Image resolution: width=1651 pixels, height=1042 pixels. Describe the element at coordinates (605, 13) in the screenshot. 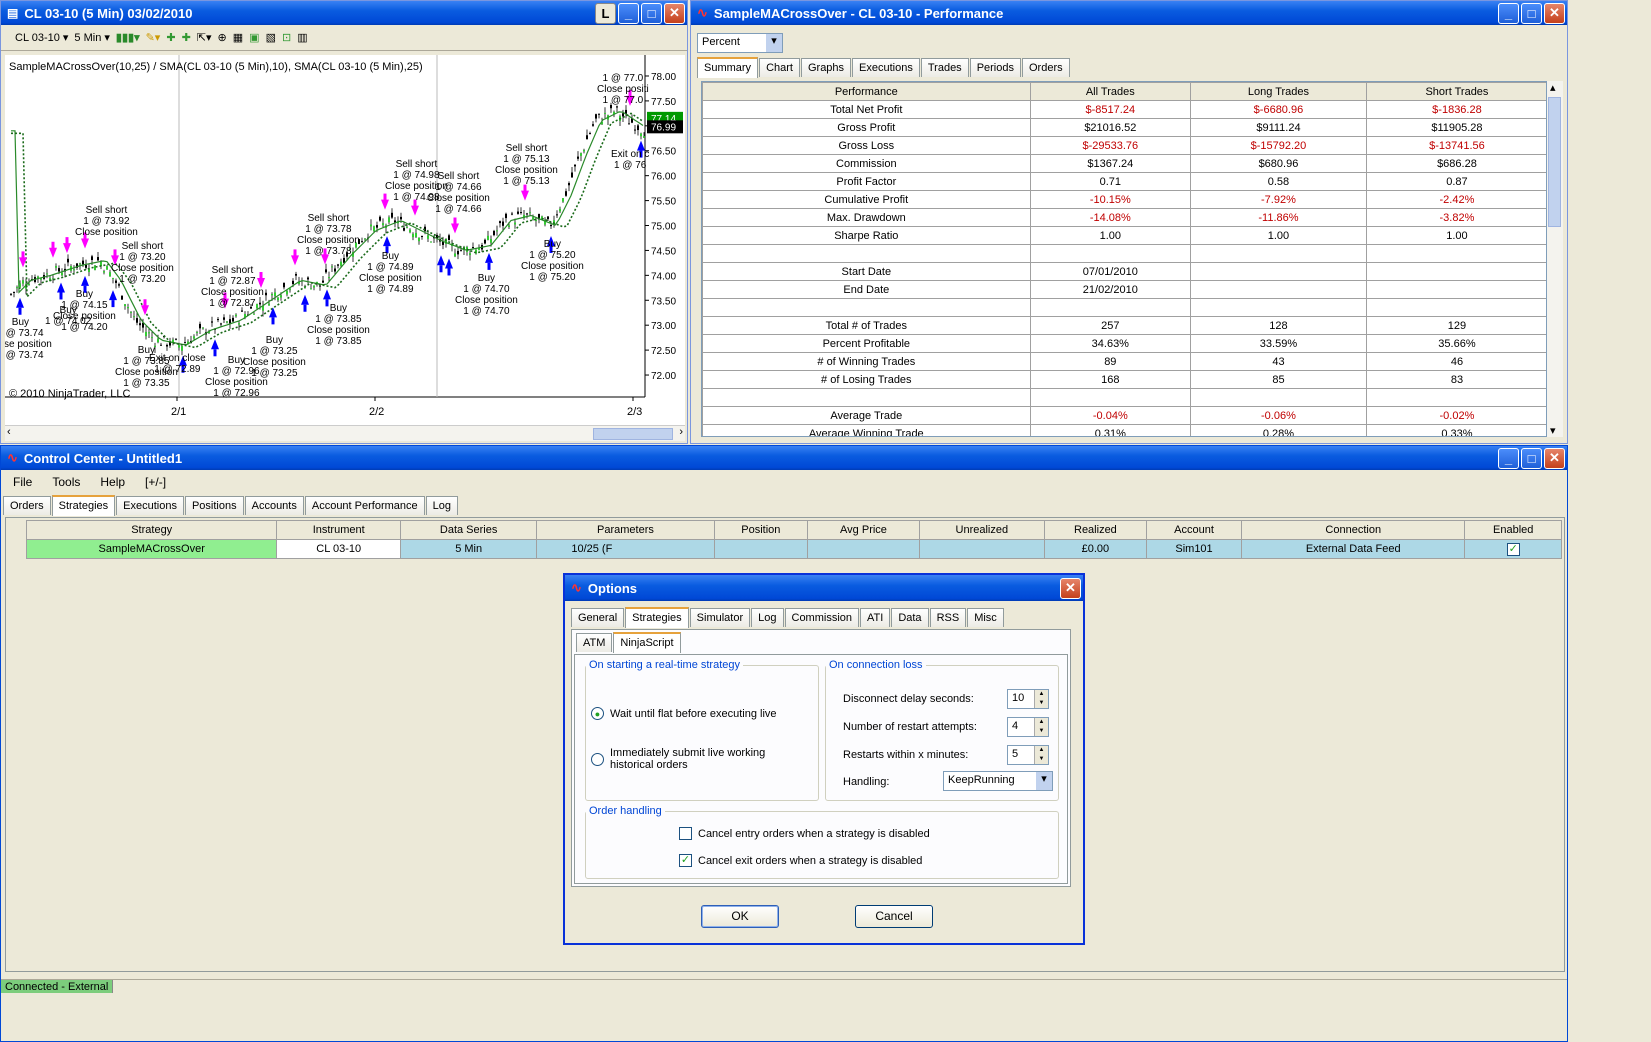

I see `lock-button: L` at that location.